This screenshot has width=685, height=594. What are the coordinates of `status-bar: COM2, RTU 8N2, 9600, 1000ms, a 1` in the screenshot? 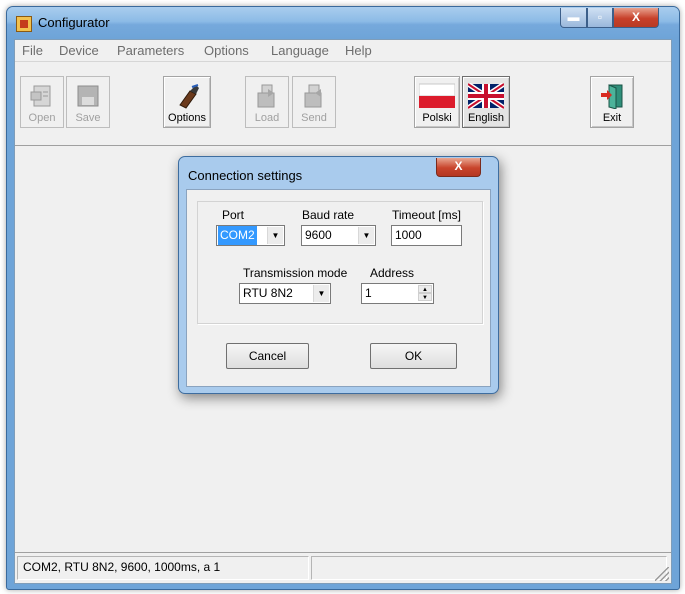 It's located at (343, 567).